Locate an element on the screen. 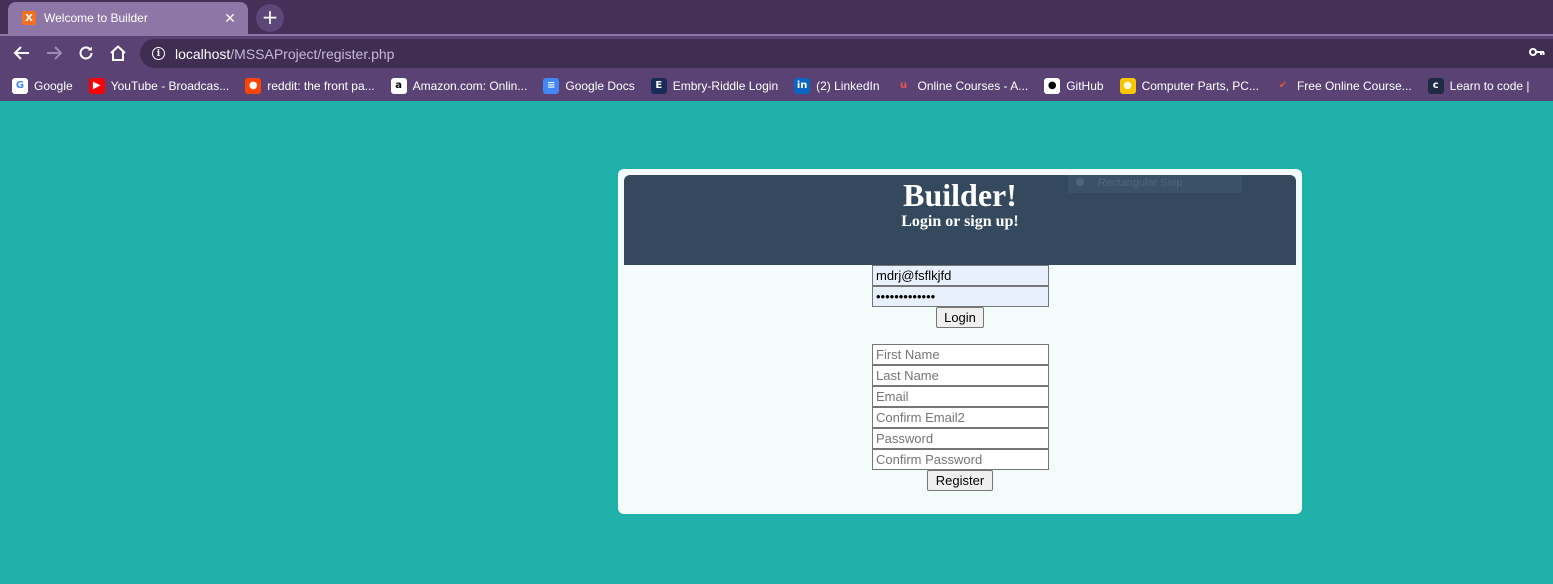 This screenshot has height=584, width=1553. bookmark-item: ≡ Google Docs is located at coordinates (589, 85).